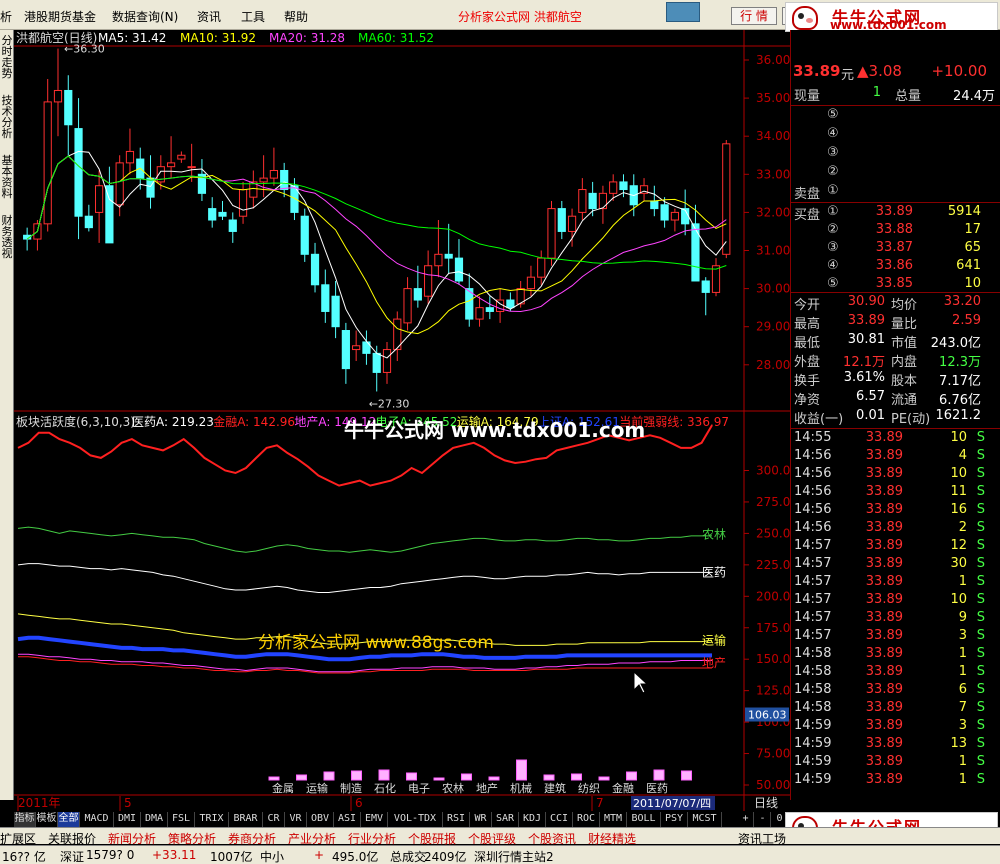 The image size is (1000, 864). What do you see at coordinates (895, 781) in the screenshot?
I see `tick-row: 14:59 33.89 1 S` at bounding box center [895, 781].